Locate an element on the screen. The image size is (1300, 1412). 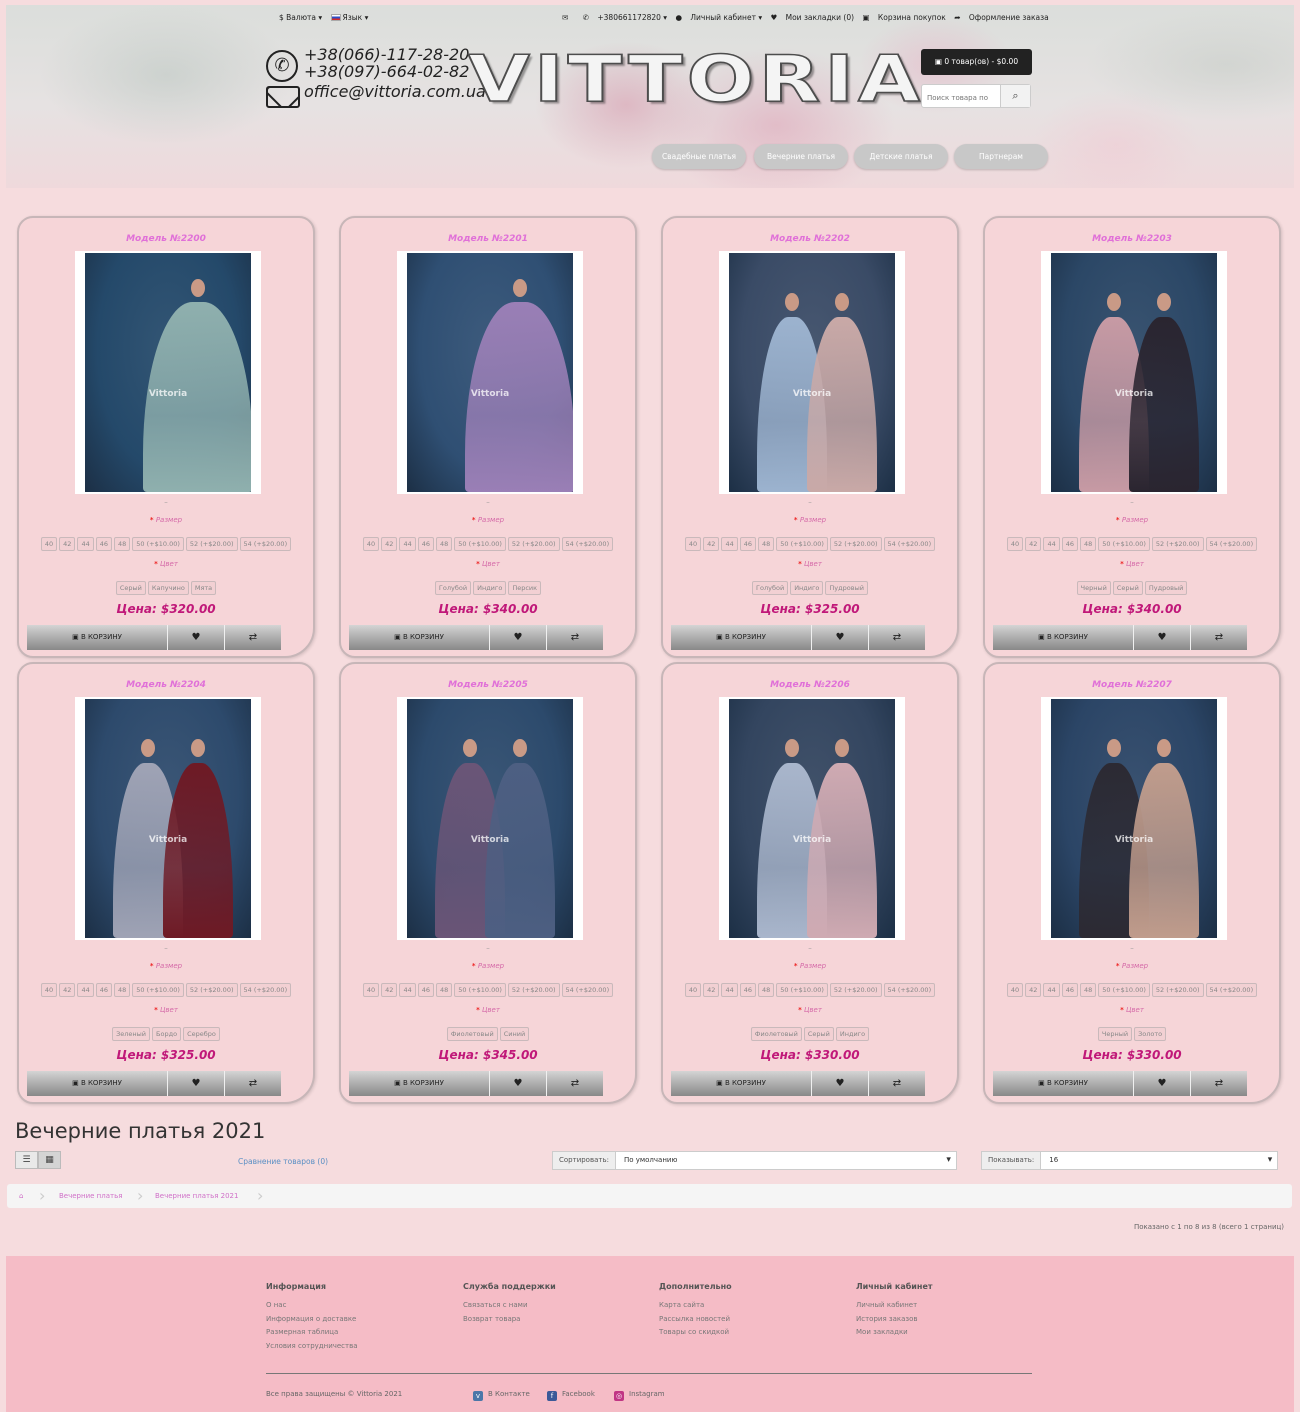
breadcrumb-evening-dresses: Вечерние платья is located at coordinates (90, 1196).